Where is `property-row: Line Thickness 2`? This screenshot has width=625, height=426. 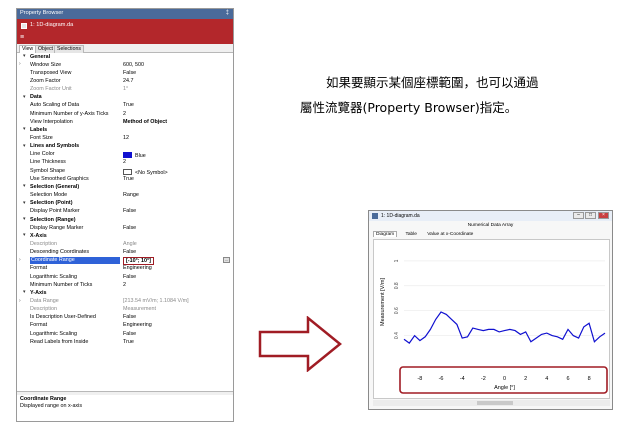
property-row: Line Thickness 2 is located at coordinates (125, 163).